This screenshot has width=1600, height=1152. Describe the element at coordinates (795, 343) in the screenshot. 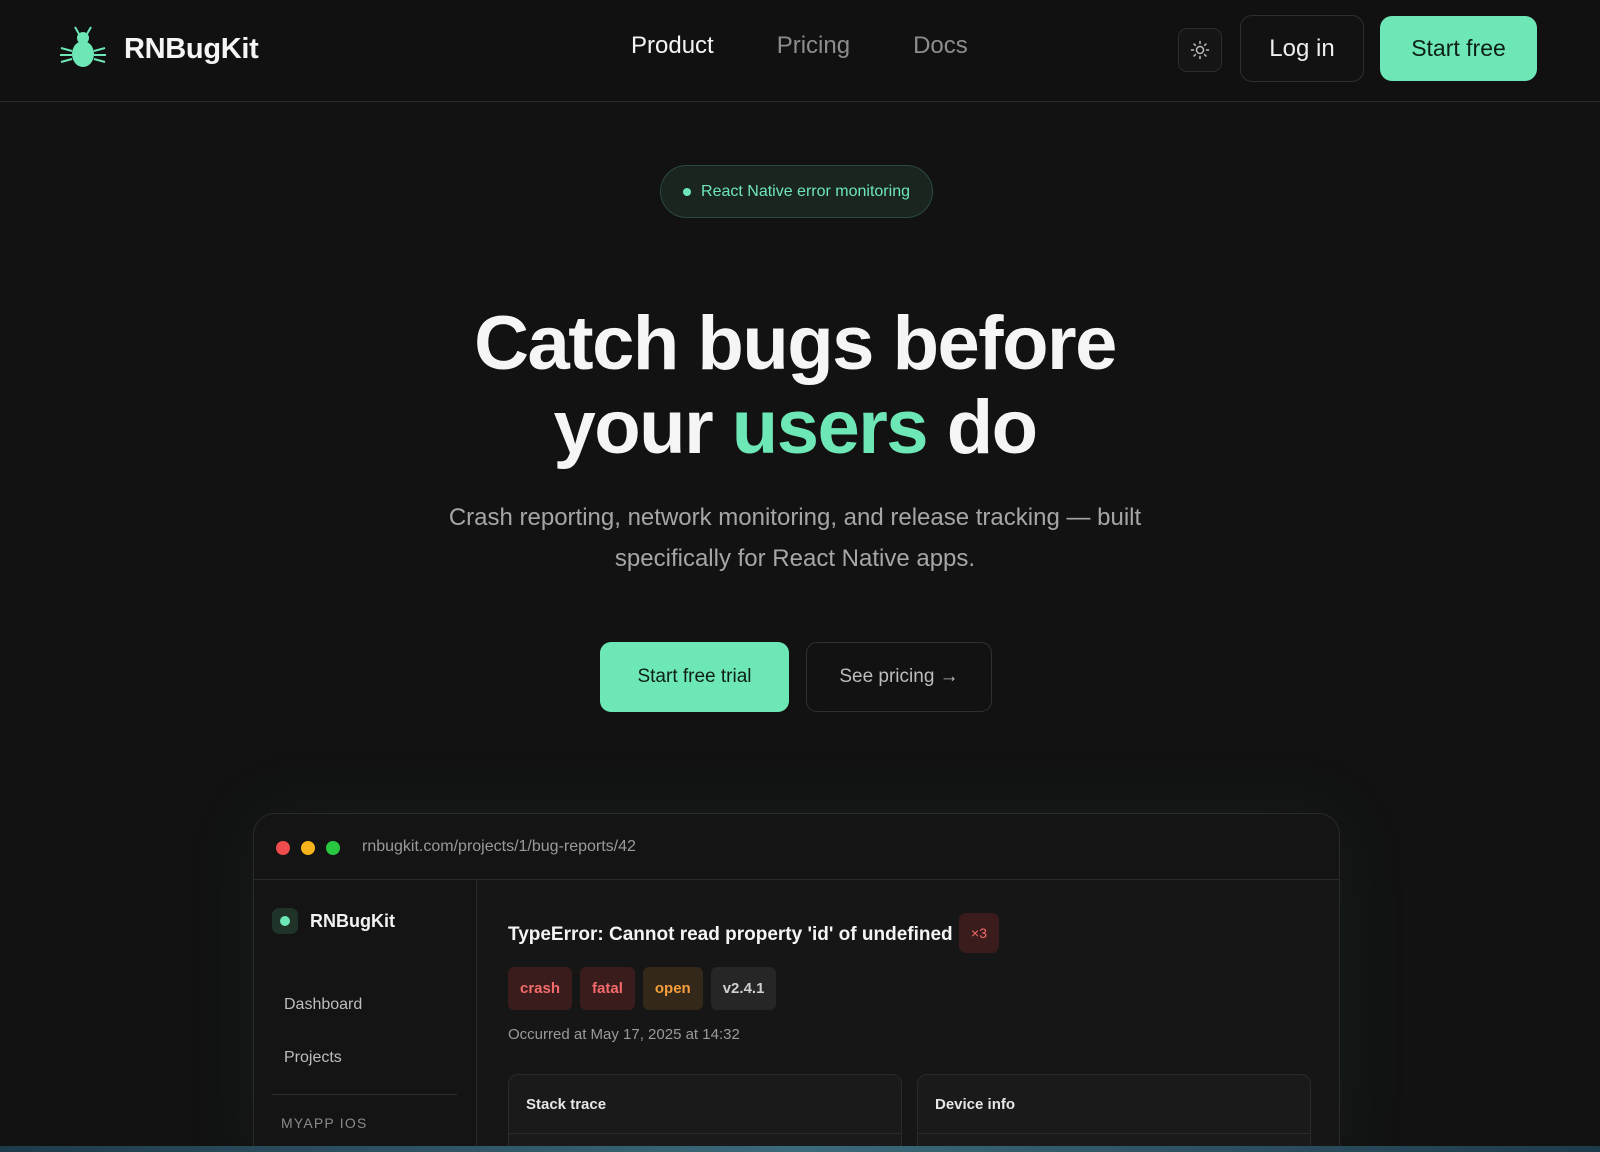

I see `hero-title-line1: Catch bugs before` at that location.